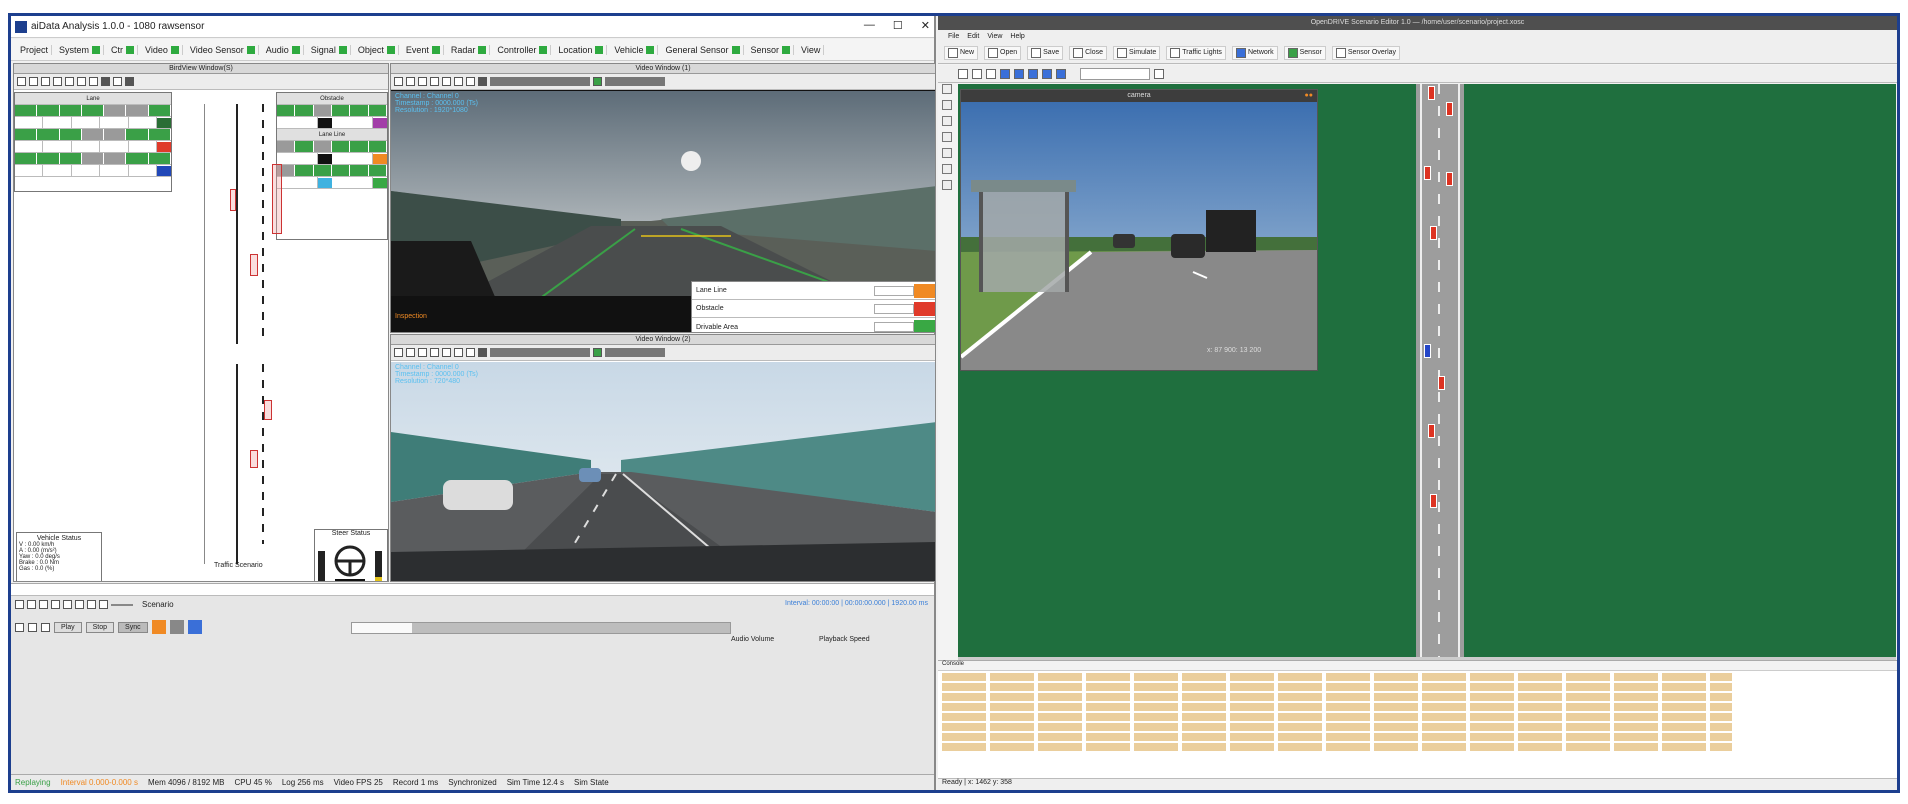  I want to click on select-icon, so click(963, 73).